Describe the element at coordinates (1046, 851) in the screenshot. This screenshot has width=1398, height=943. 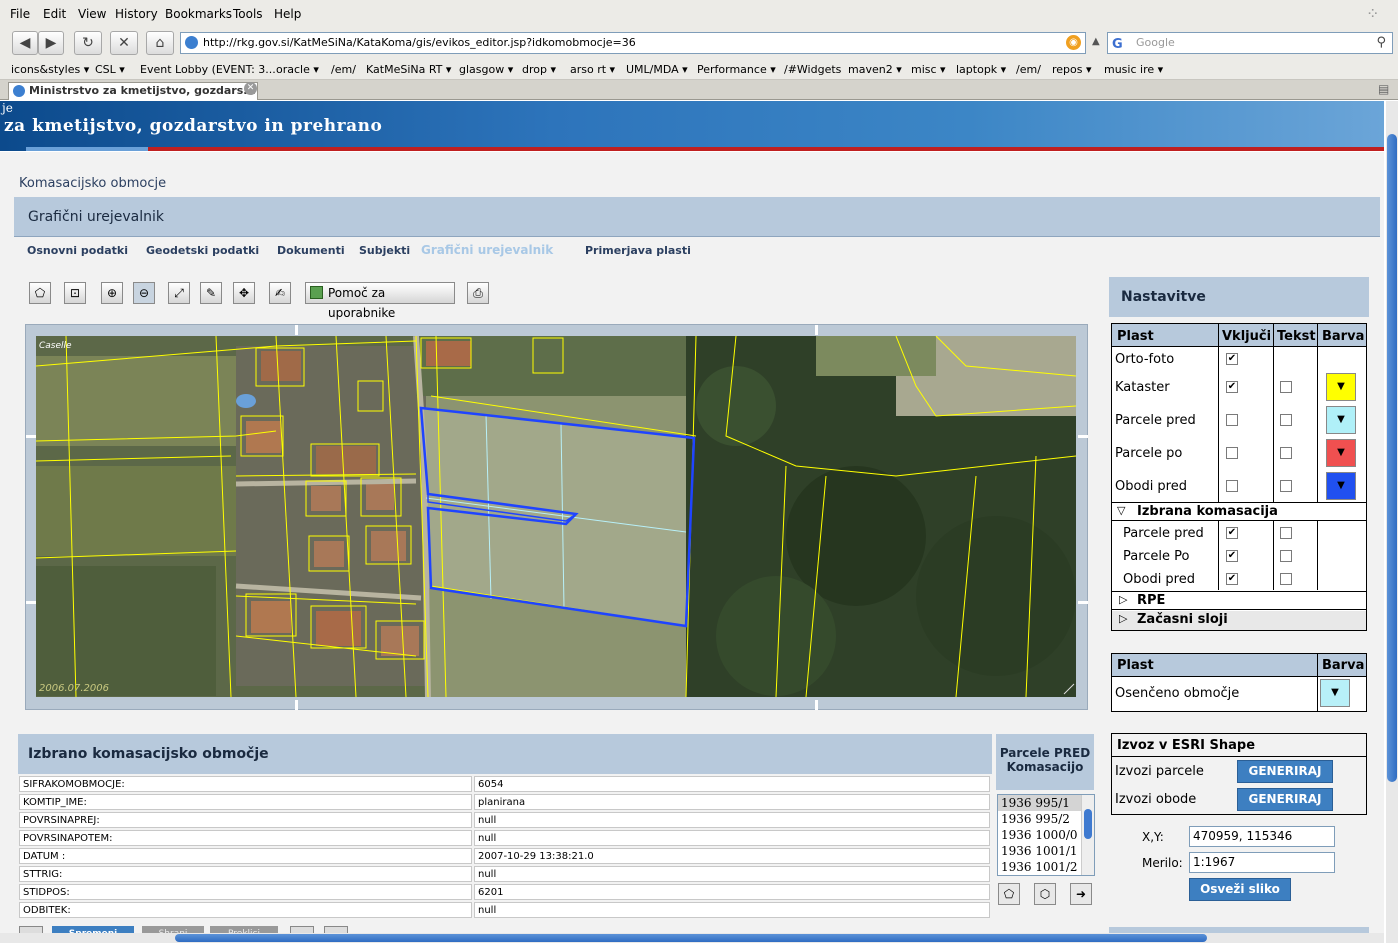
I see `parcel-item: 1936 1001/1` at that location.